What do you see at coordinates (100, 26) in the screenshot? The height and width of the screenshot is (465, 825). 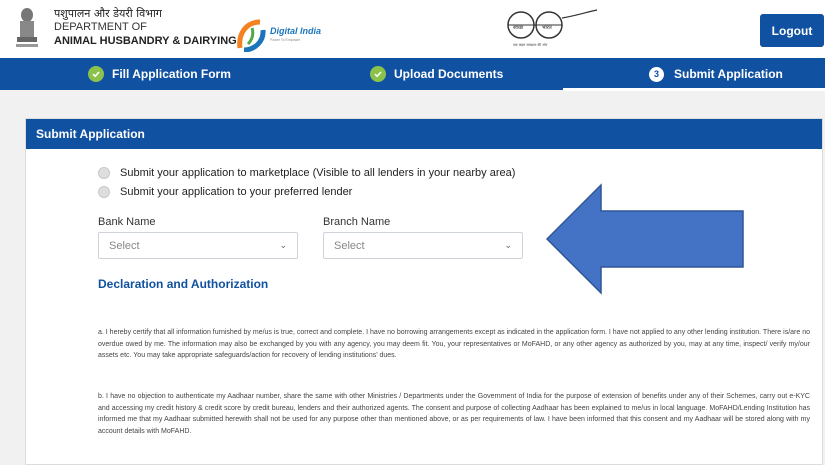 I see `dept-line2: DEPARTMENT OF` at bounding box center [100, 26].